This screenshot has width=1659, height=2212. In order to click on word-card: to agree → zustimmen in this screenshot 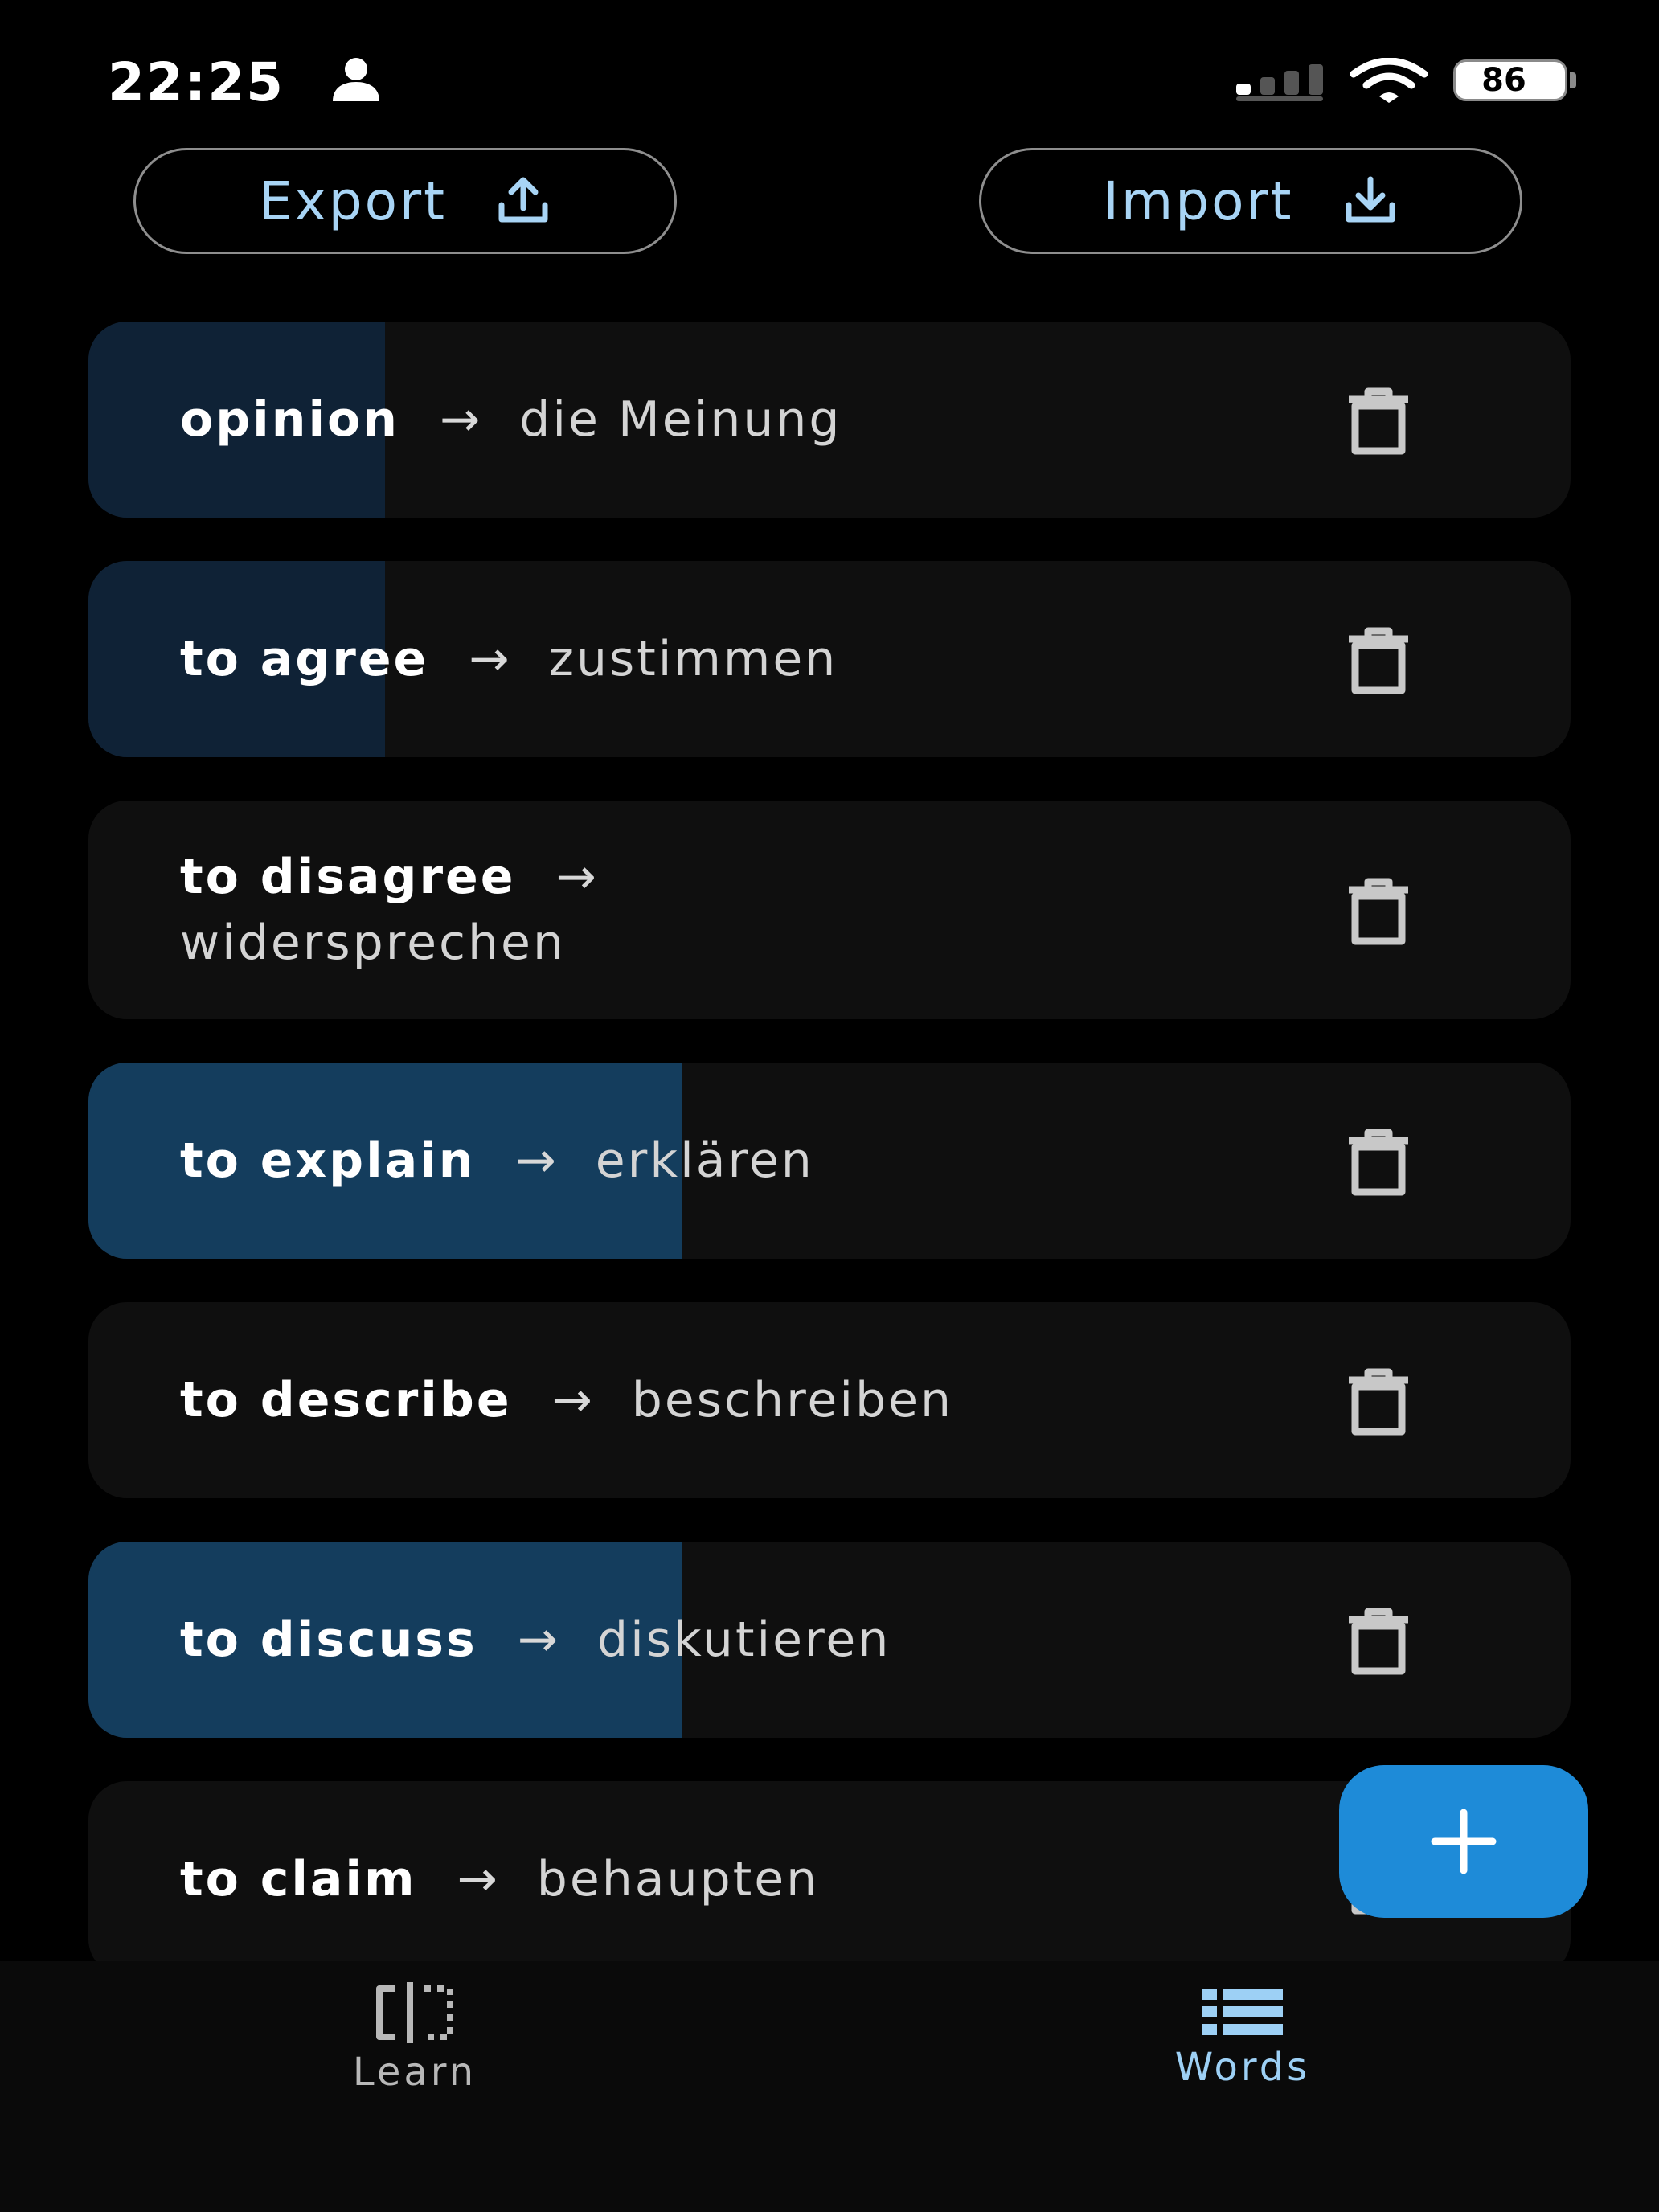, I will do `click(829, 659)`.